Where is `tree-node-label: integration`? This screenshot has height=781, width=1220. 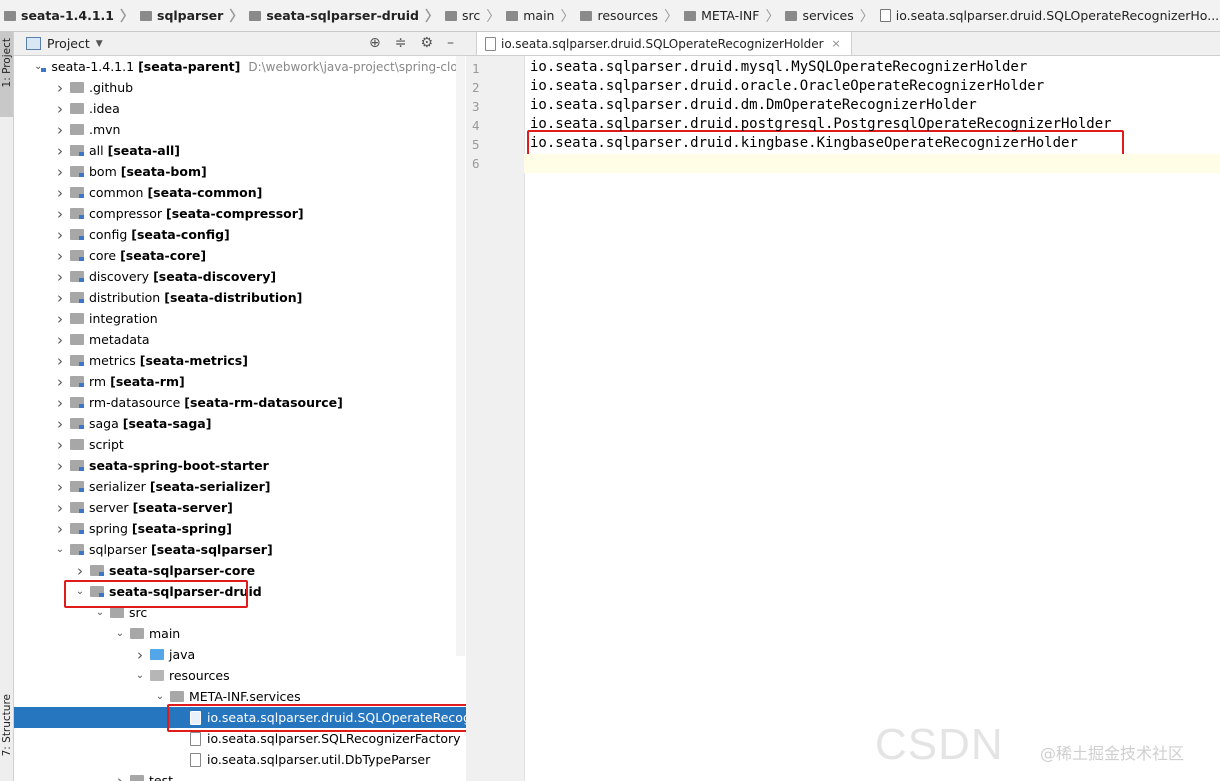 tree-node-label: integration is located at coordinates (123, 318).